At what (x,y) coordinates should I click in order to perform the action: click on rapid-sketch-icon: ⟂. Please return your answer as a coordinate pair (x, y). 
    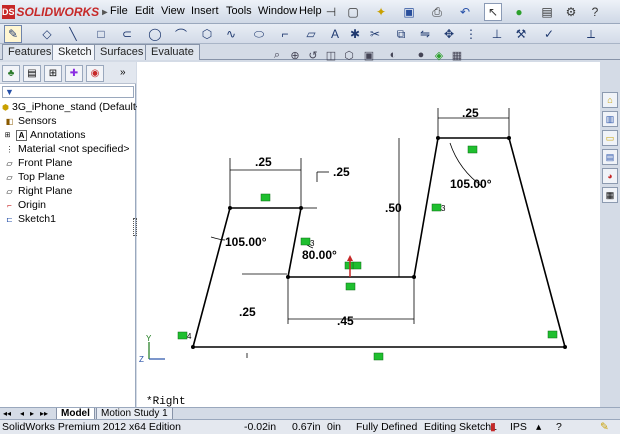
    Looking at the image, I should click on (591, 34).